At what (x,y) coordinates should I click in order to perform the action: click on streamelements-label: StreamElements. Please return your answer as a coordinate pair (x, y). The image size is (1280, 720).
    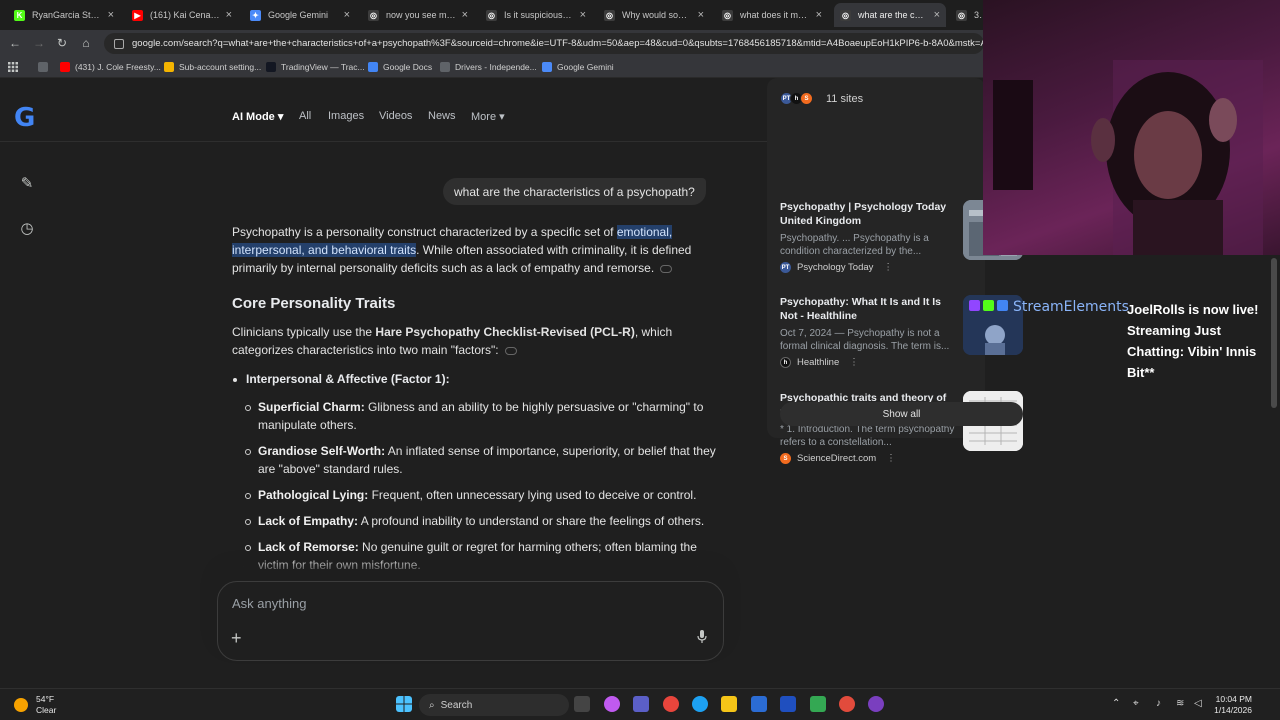
    Looking at the image, I should click on (1071, 307).